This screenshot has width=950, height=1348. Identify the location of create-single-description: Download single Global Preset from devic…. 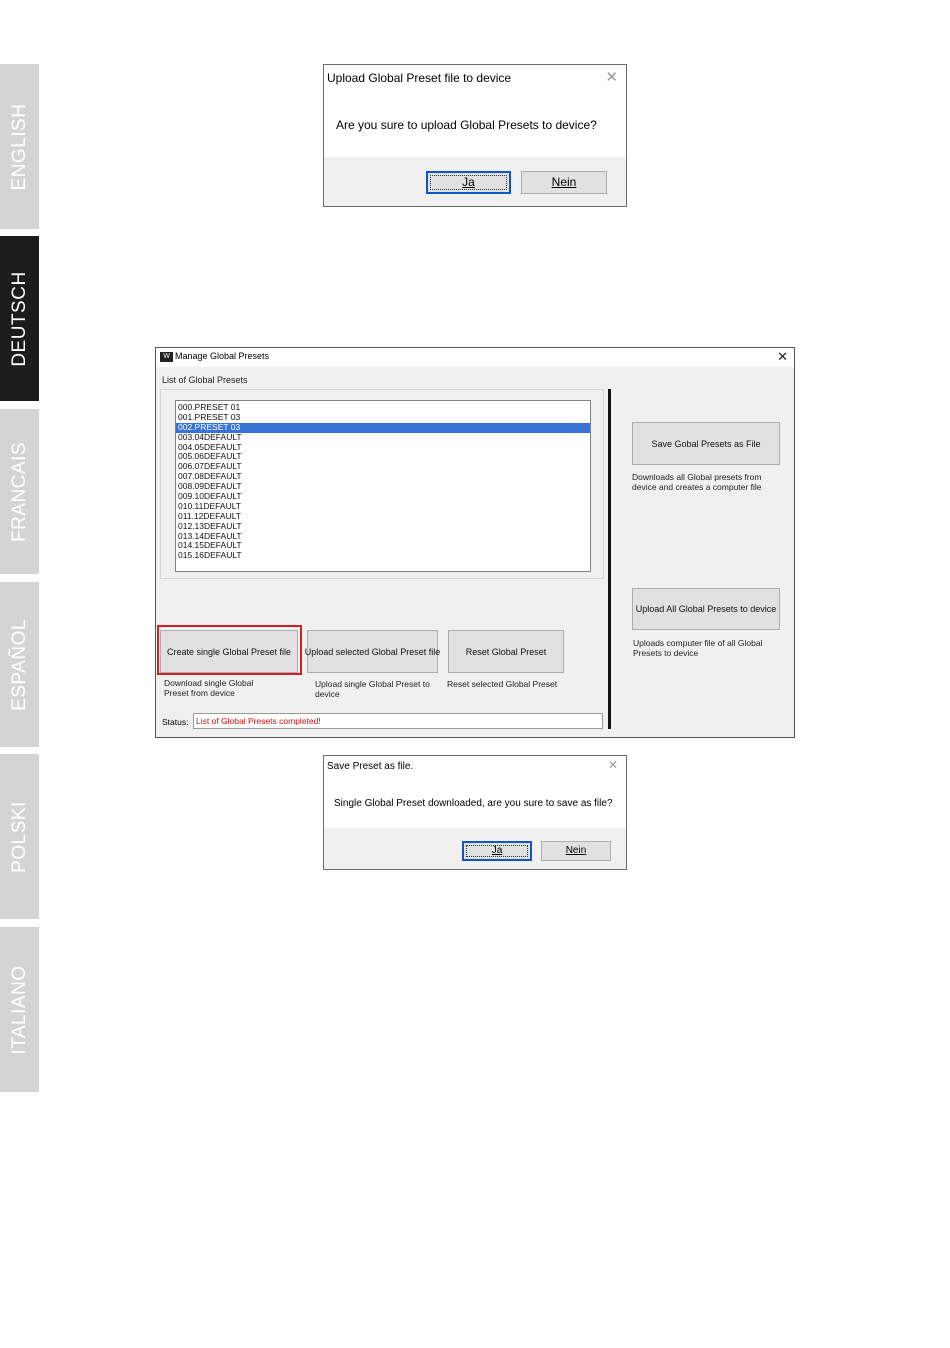
(209, 688).